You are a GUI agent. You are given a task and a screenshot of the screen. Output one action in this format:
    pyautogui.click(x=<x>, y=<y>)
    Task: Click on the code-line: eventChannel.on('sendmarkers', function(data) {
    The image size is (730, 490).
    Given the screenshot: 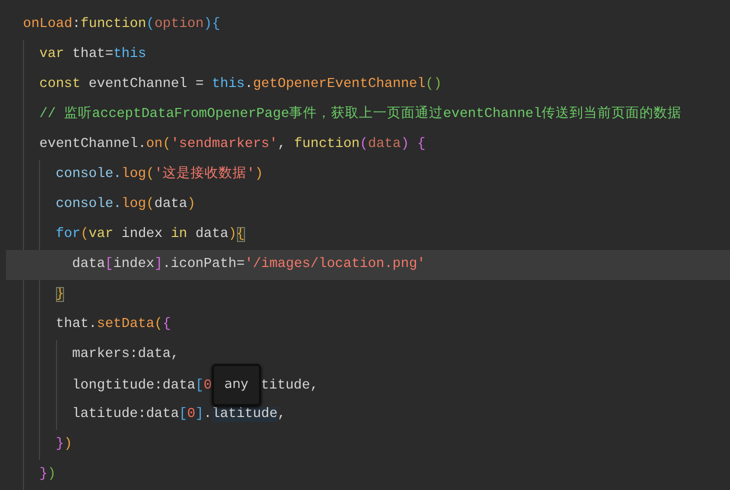 What is the action you would take?
    pyautogui.click(x=232, y=145)
    